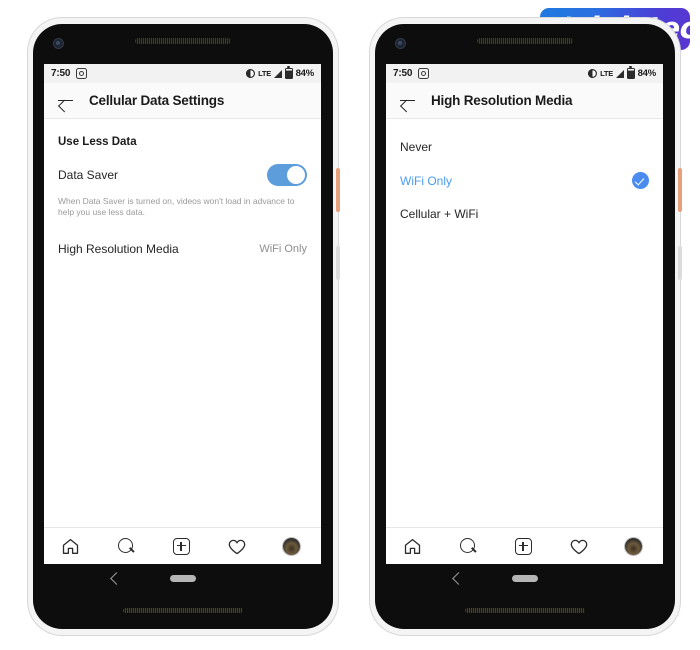 The image size is (700, 650). What do you see at coordinates (426, 180) in the screenshot?
I see `option-label: WiFi Only` at bounding box center [426, 180].